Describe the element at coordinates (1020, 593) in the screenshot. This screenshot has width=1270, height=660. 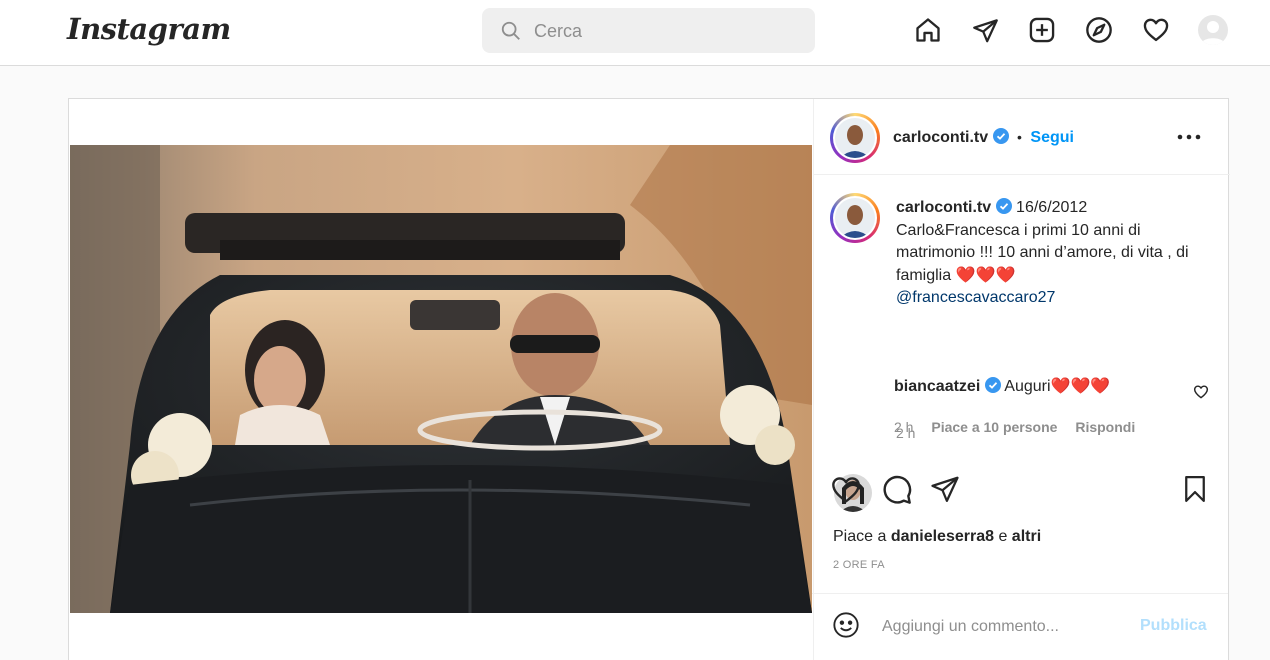
I see `divider` at that location.